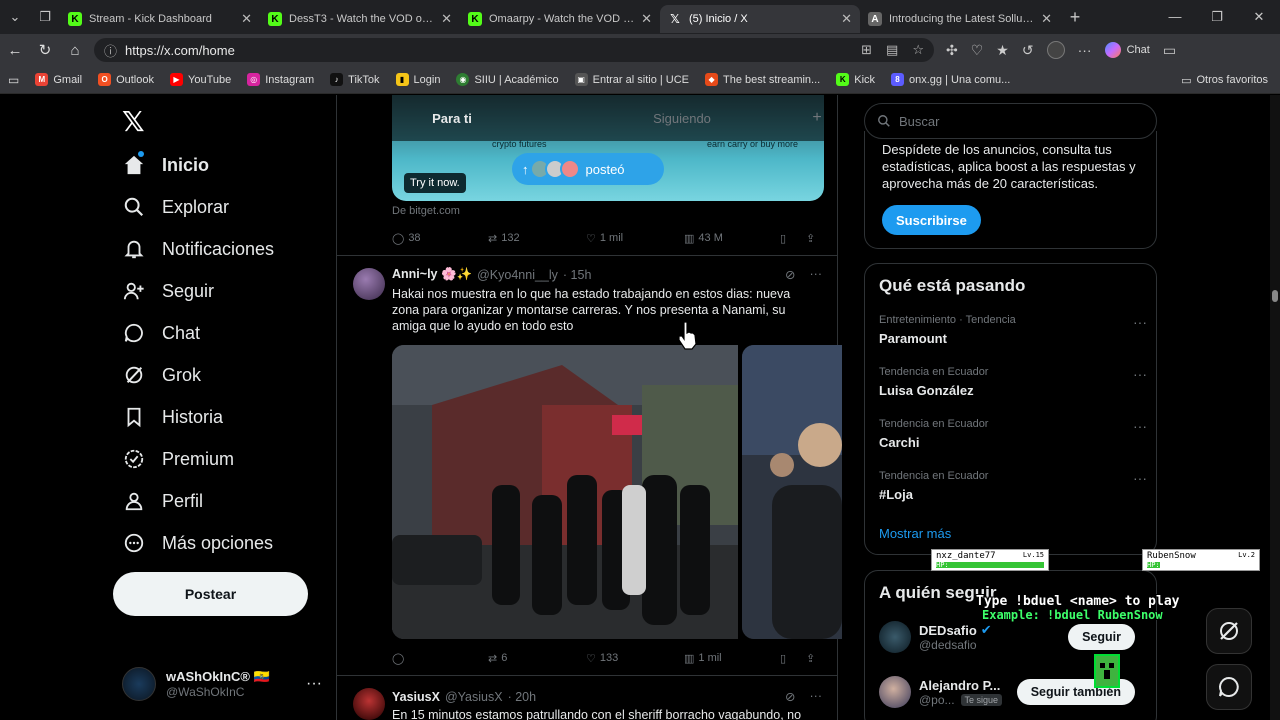 The image size is (1280, 720). I want to click on grok-floating-button, so click(1229, 631).